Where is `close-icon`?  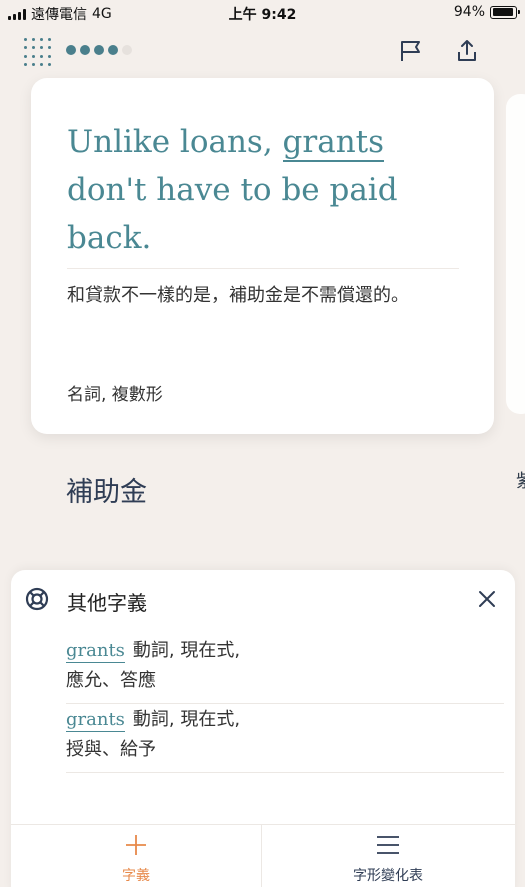
close-icon is located at coordinates (487, 599).